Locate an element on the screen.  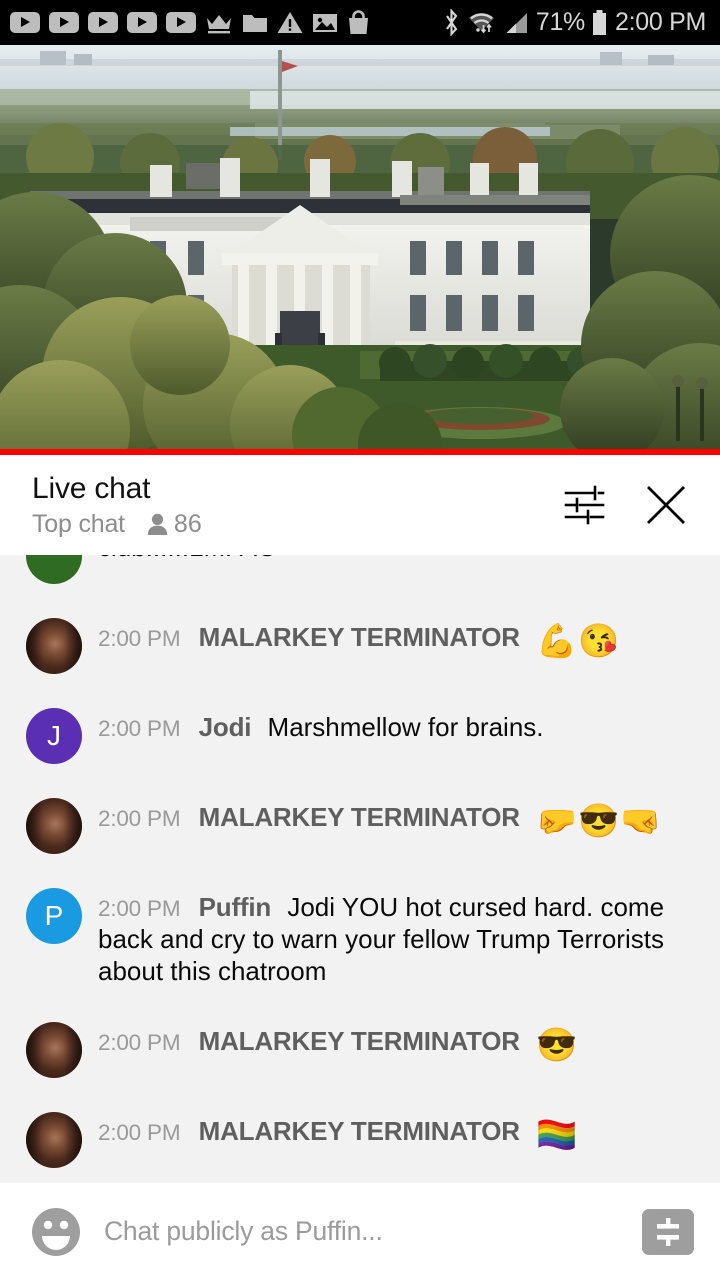
avatar: J is located at coordinates (54, 736).